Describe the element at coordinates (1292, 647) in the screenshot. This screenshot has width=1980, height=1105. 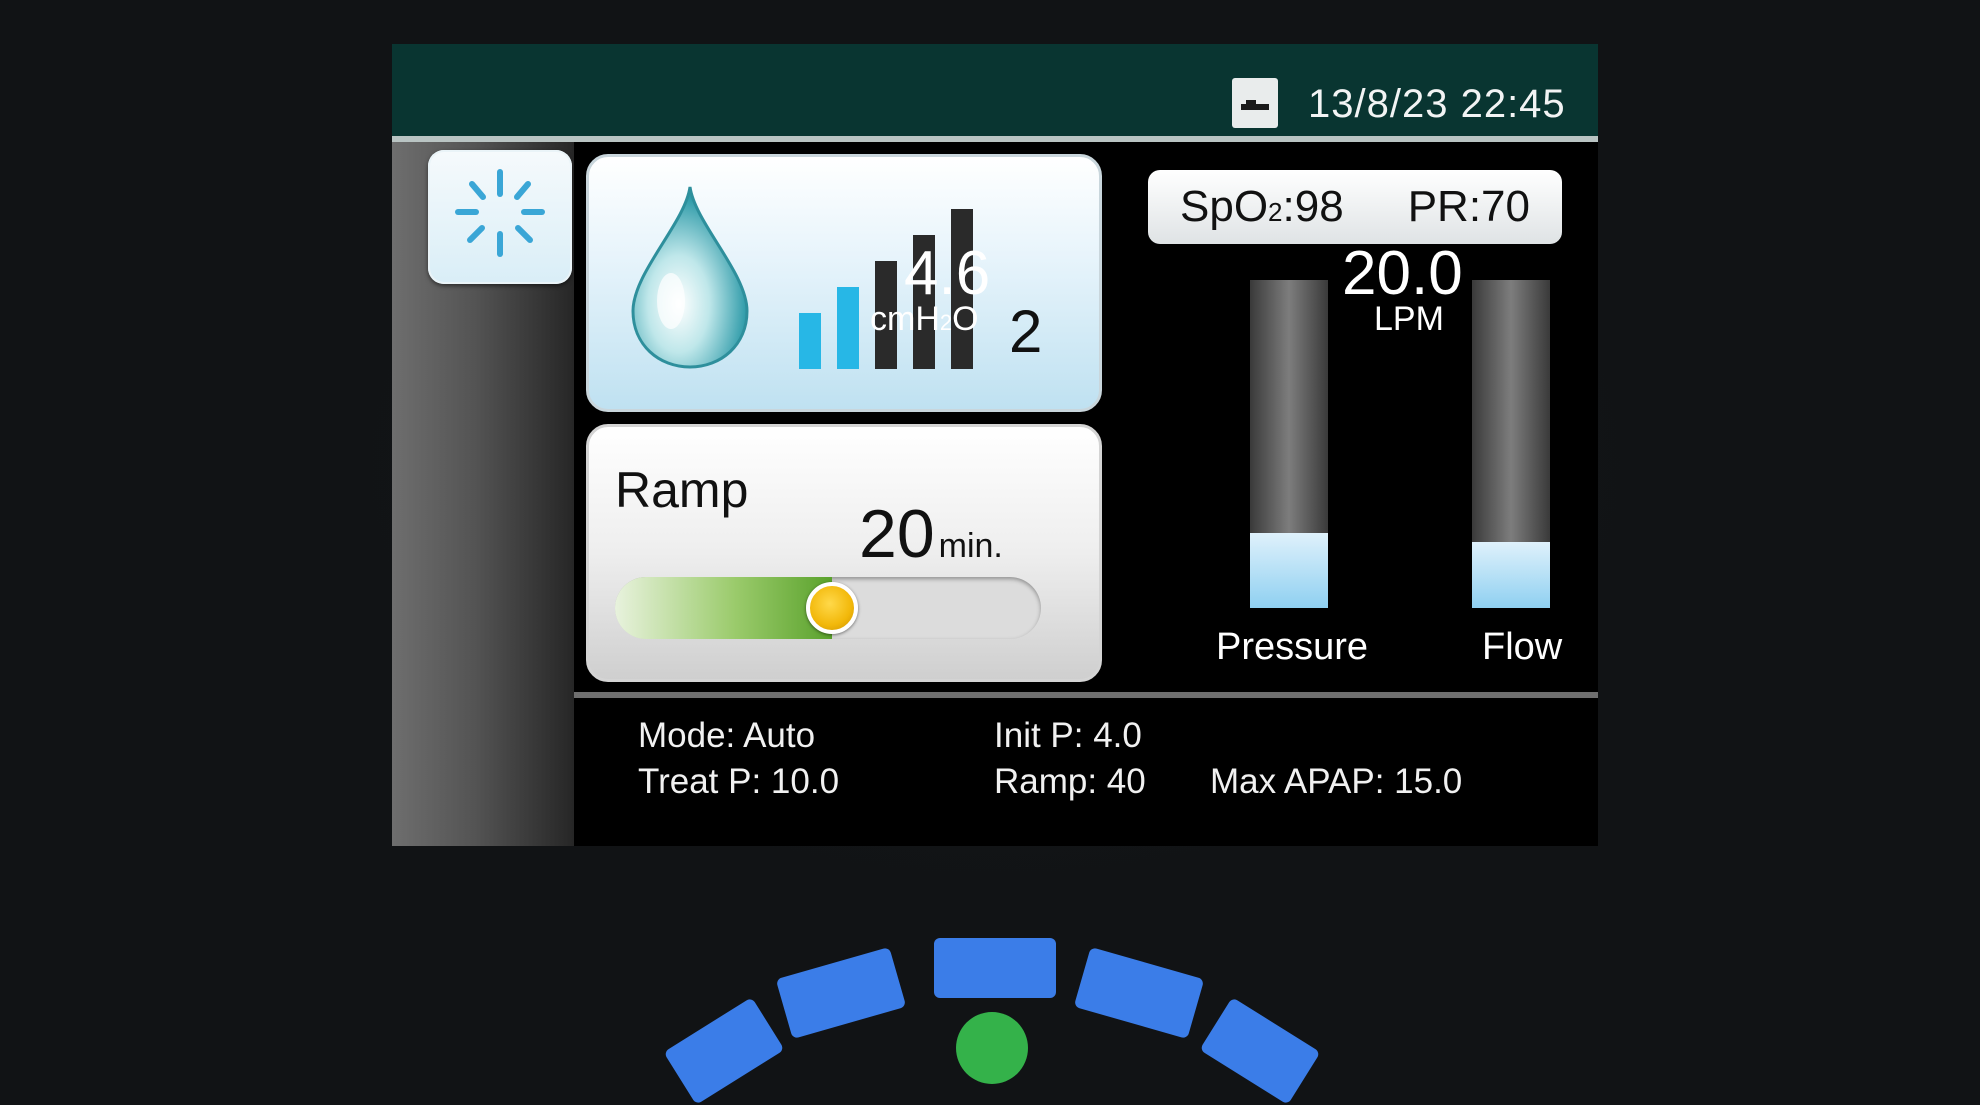
I see `pressure-label: Pressure` at that location.